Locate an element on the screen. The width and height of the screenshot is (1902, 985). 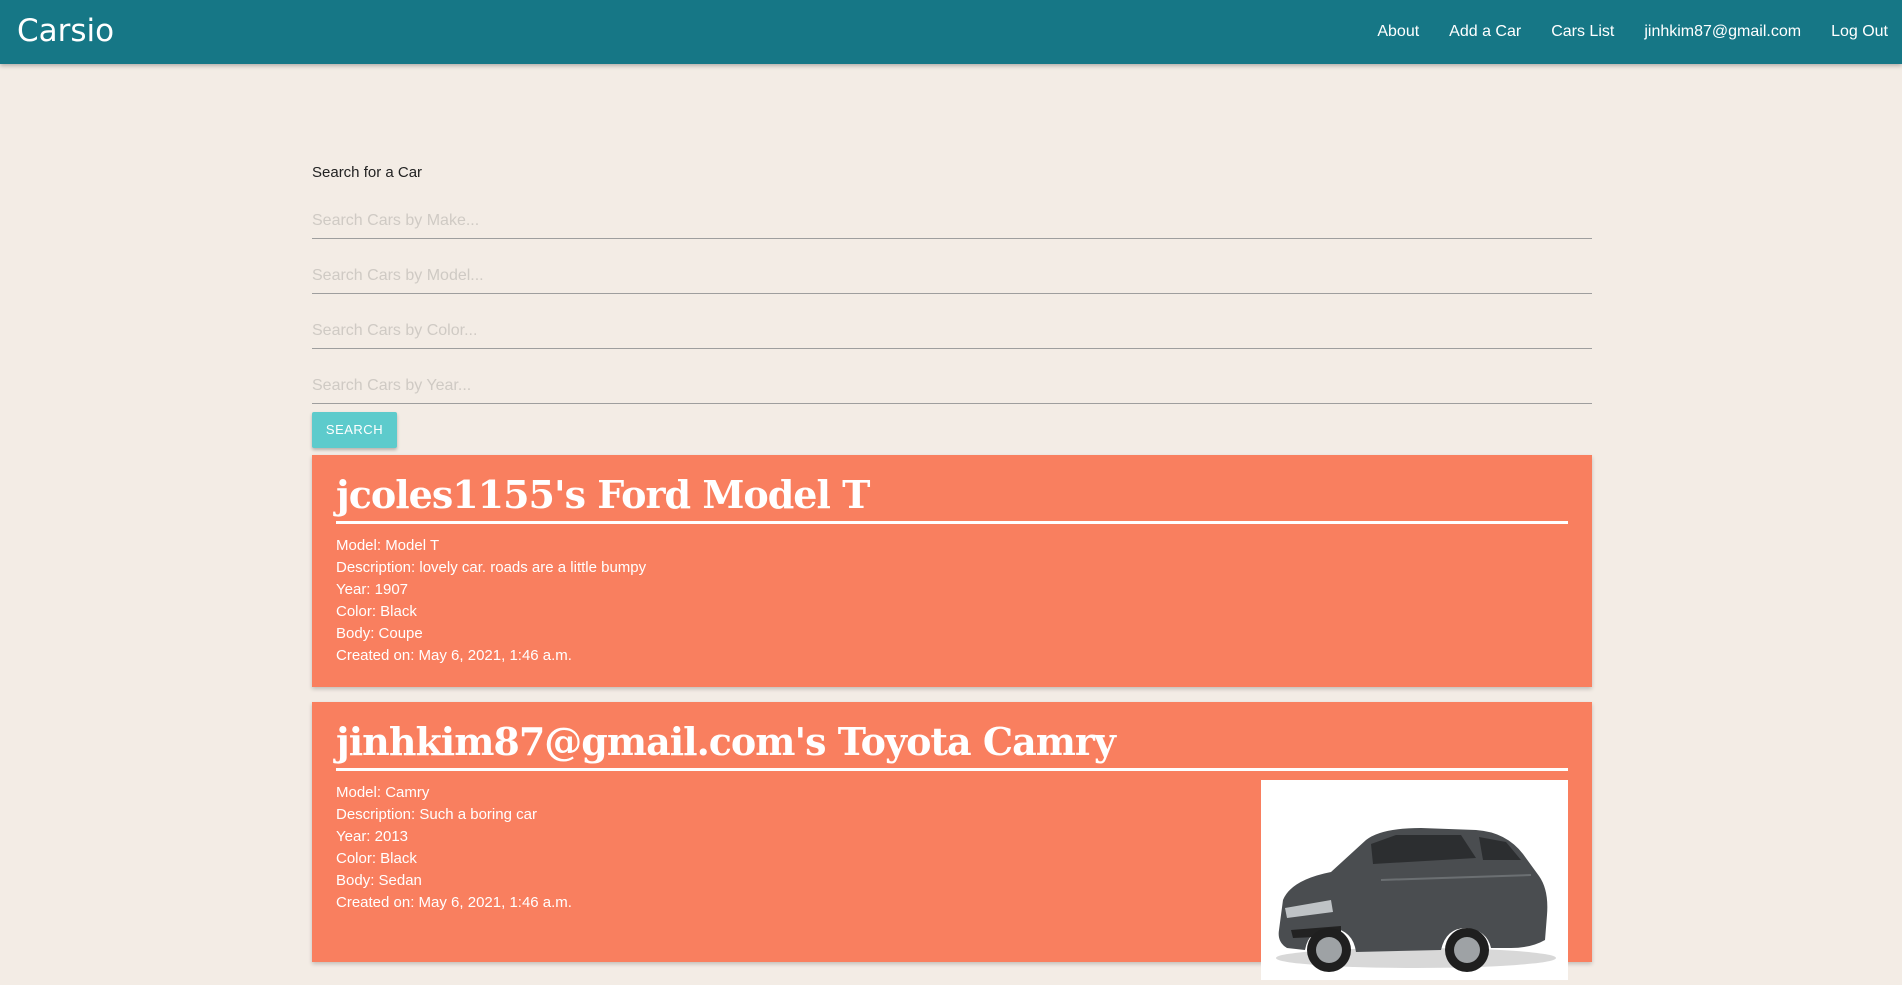
nav-link-user-email: jinhkim87@gmail.com is located at coordinates (1722, 32).